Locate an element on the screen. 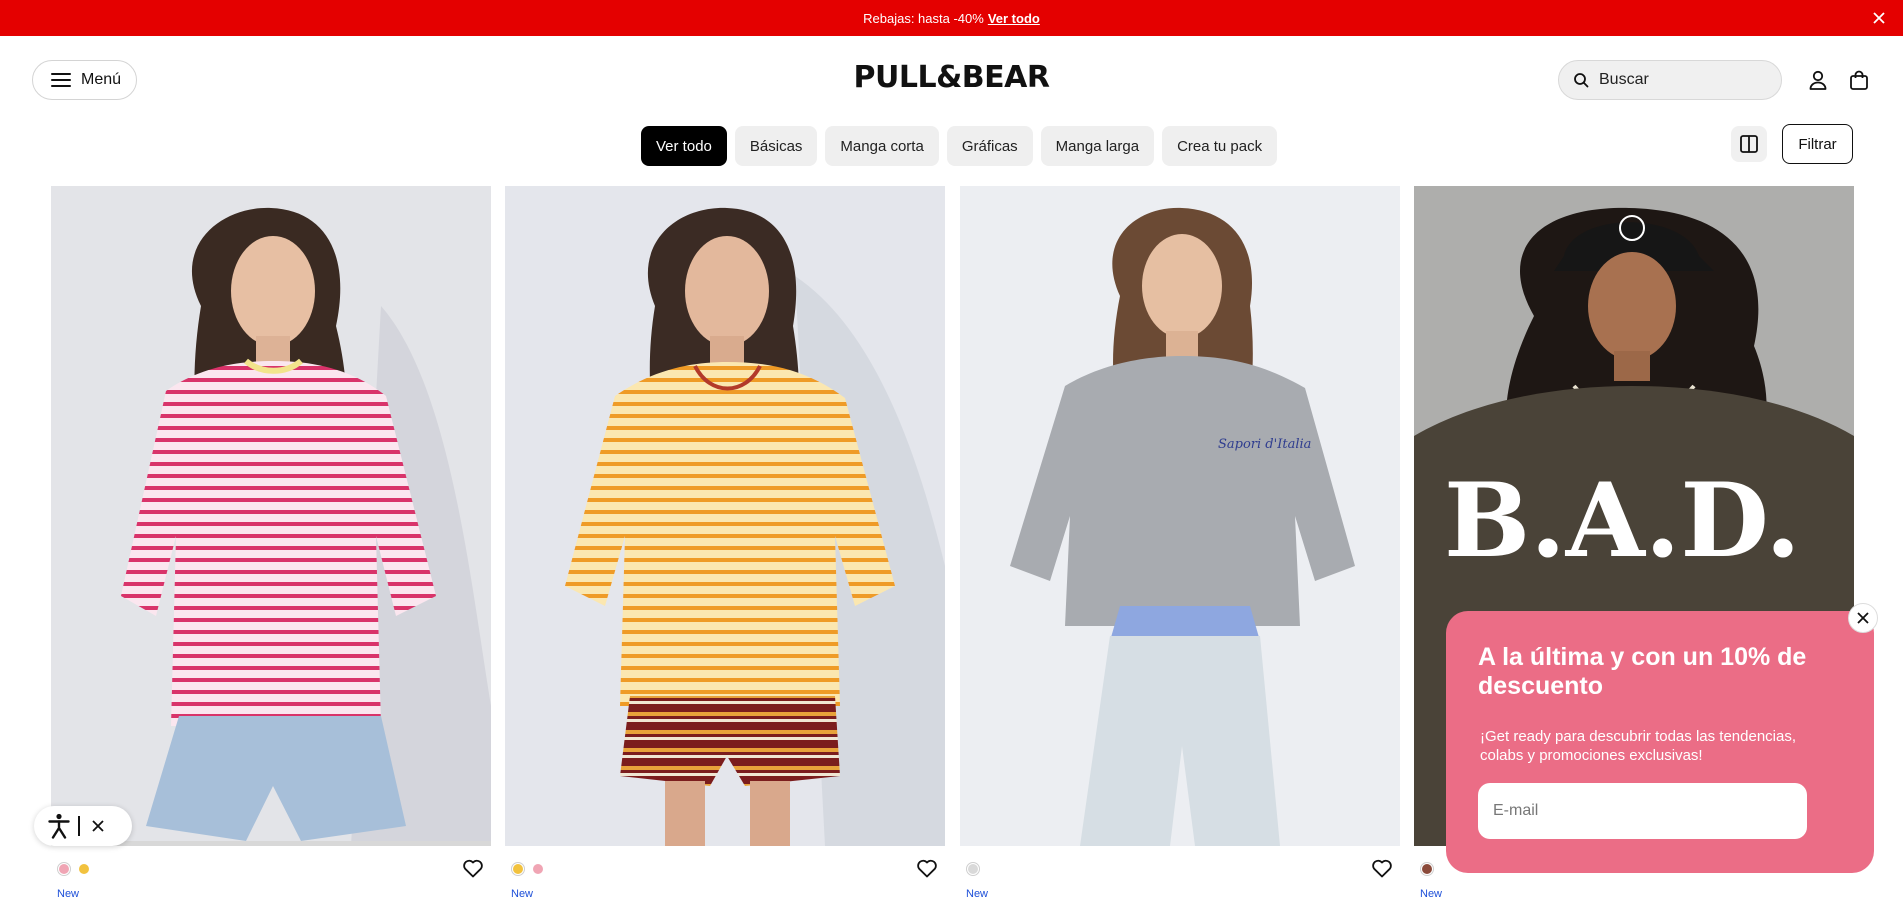  print-graphic-text: Sapori d'Italia is located at coordinates (1264, 444).